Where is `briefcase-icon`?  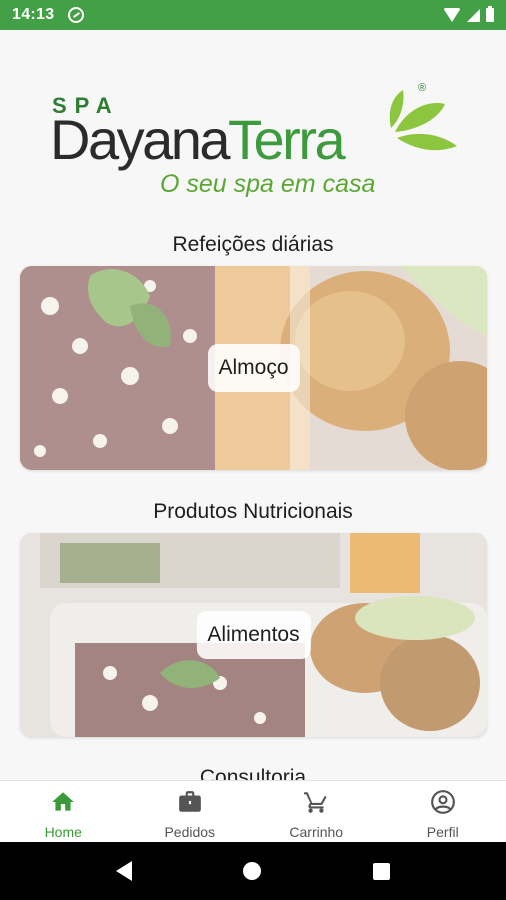 briefcase-icon is located at coordinates (189, 801).